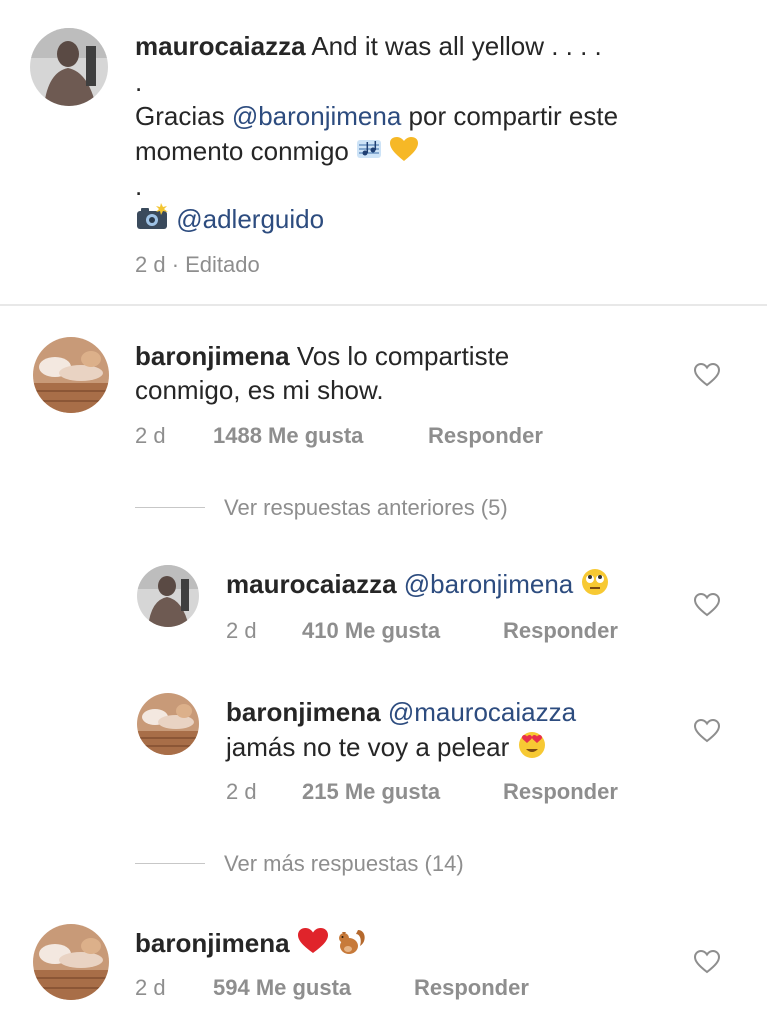 This screenshot has height=1020, width=767. I want to click on caption-gracias: Gracias, so click(180, 116).